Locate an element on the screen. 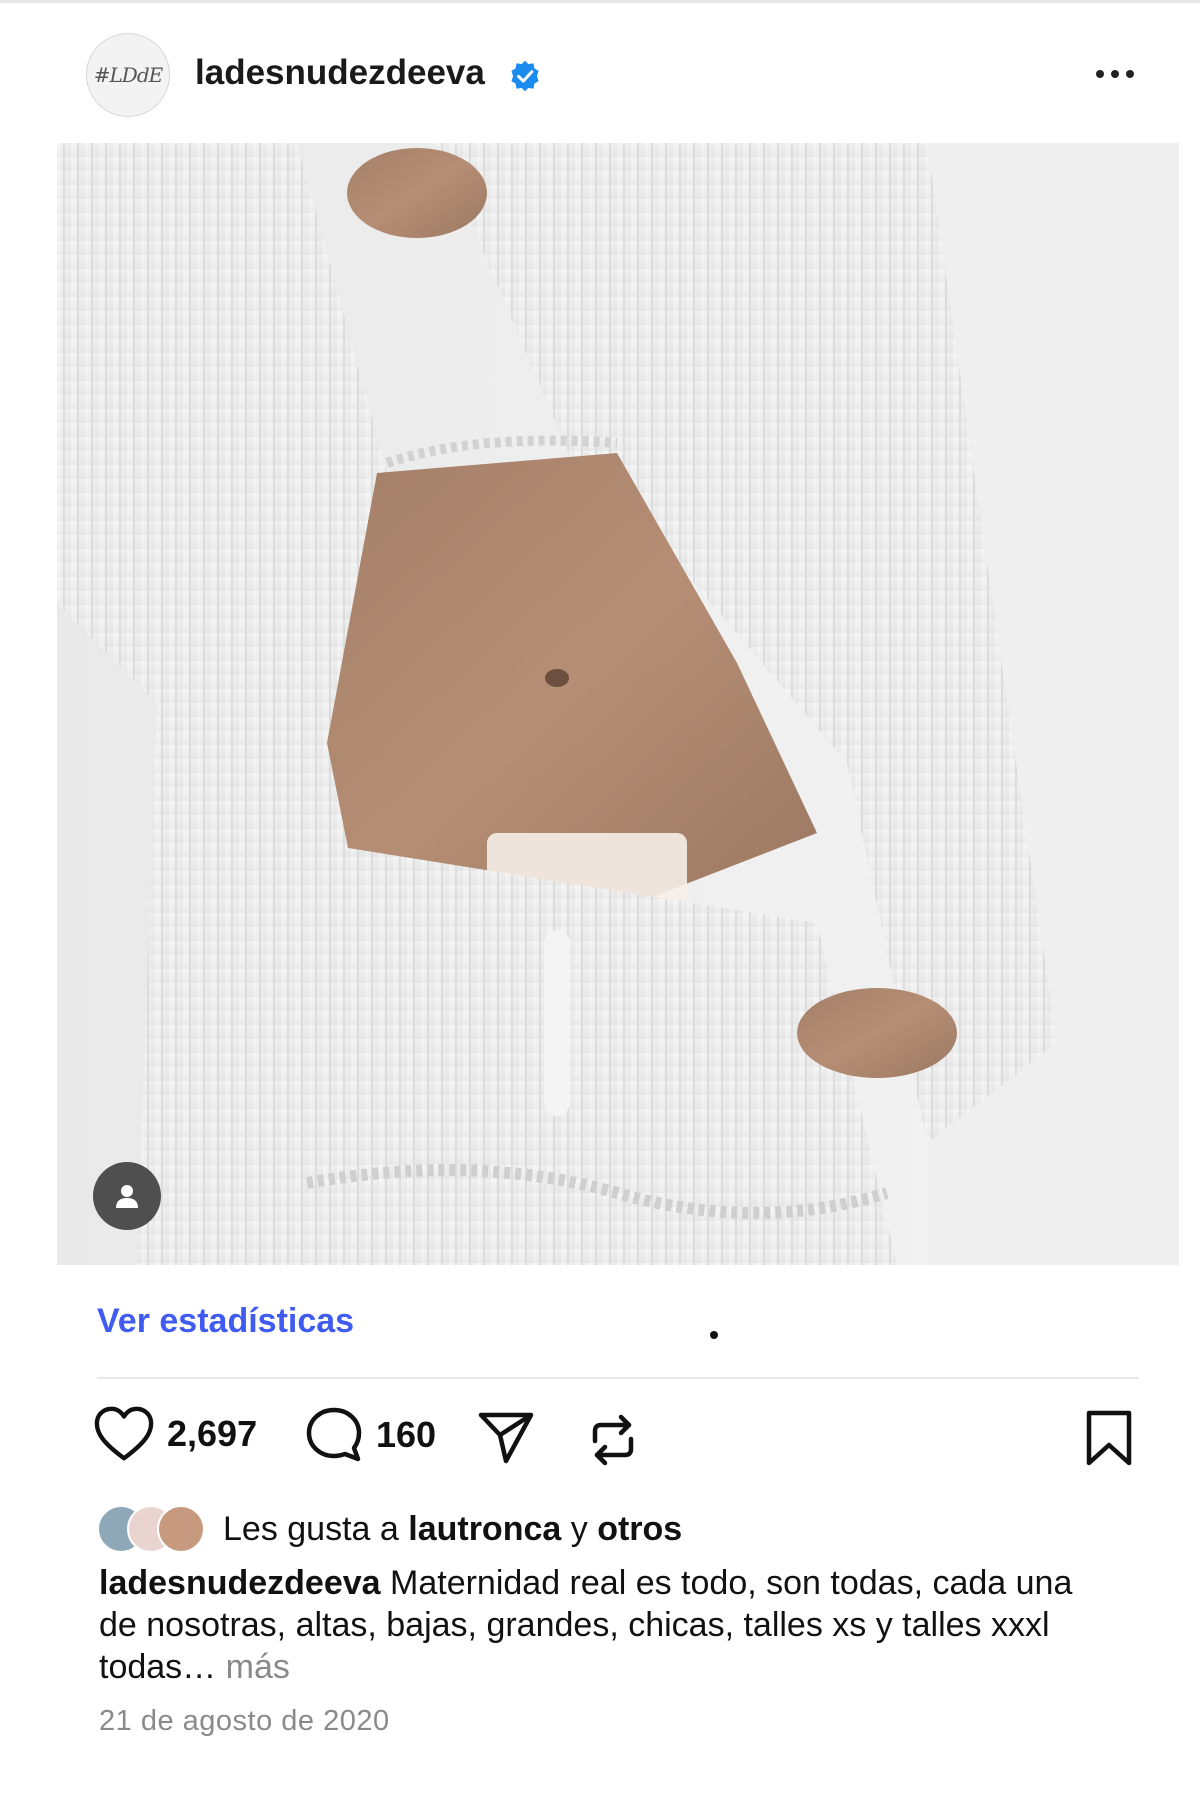 Image resolution: width=1200 pixels, height=1793 pixels. action-bar: 2,697 160 is located at coordinates (600, 1443).